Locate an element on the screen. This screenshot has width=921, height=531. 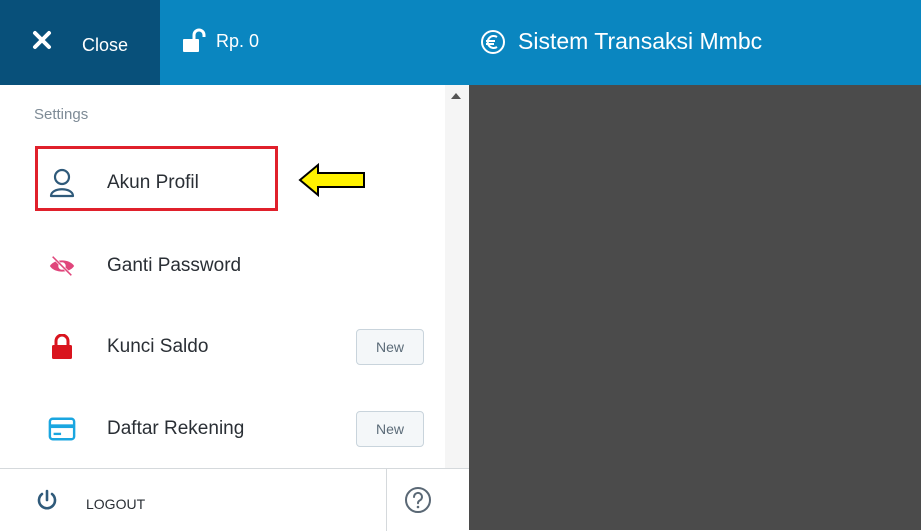
scroll-up-arrow-icon is located at coordinates (456, 96).